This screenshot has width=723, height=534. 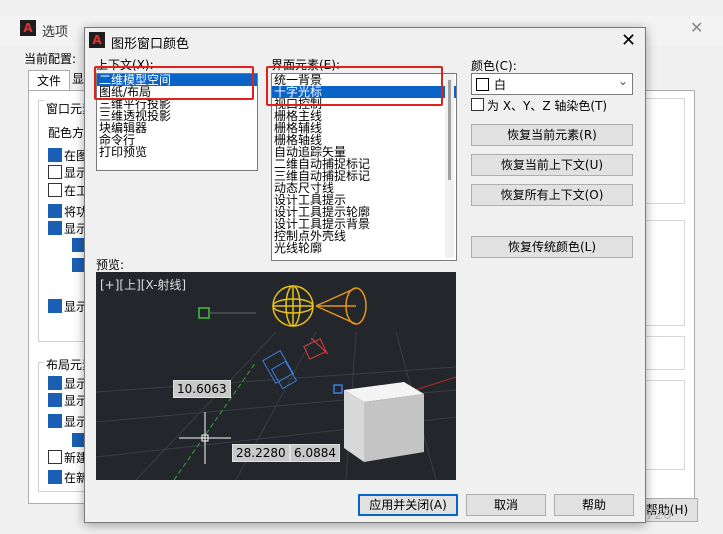 I want to click on tab-file: 文件, so click(x=49, y=80).